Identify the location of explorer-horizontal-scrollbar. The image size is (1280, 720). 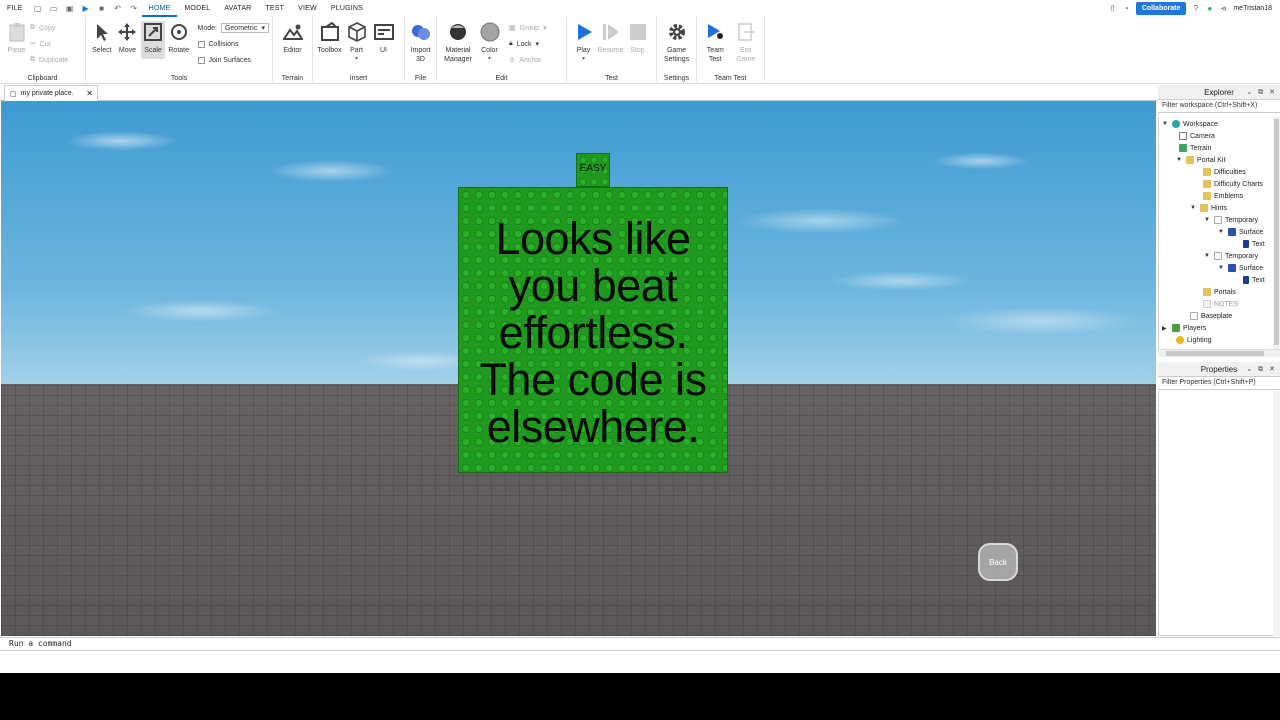
(1219, 353).